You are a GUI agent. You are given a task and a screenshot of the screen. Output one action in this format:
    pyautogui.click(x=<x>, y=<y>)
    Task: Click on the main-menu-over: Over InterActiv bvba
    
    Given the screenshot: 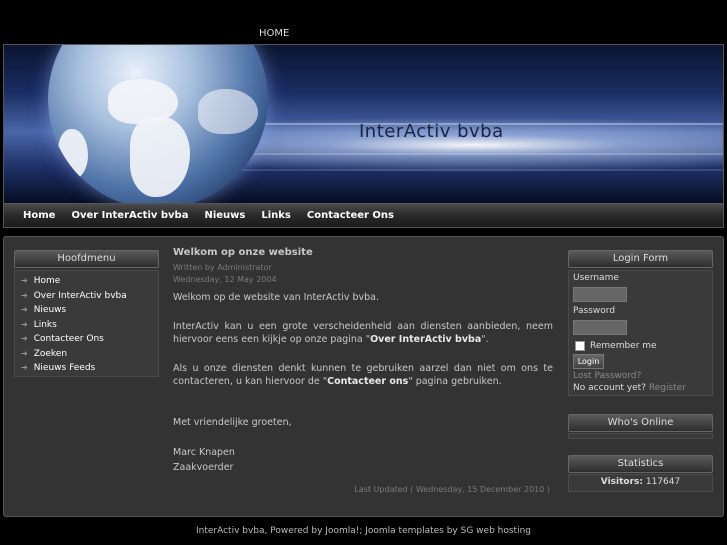 What is the action you would take?
    pyautogui.click(x=129, y=215)
    